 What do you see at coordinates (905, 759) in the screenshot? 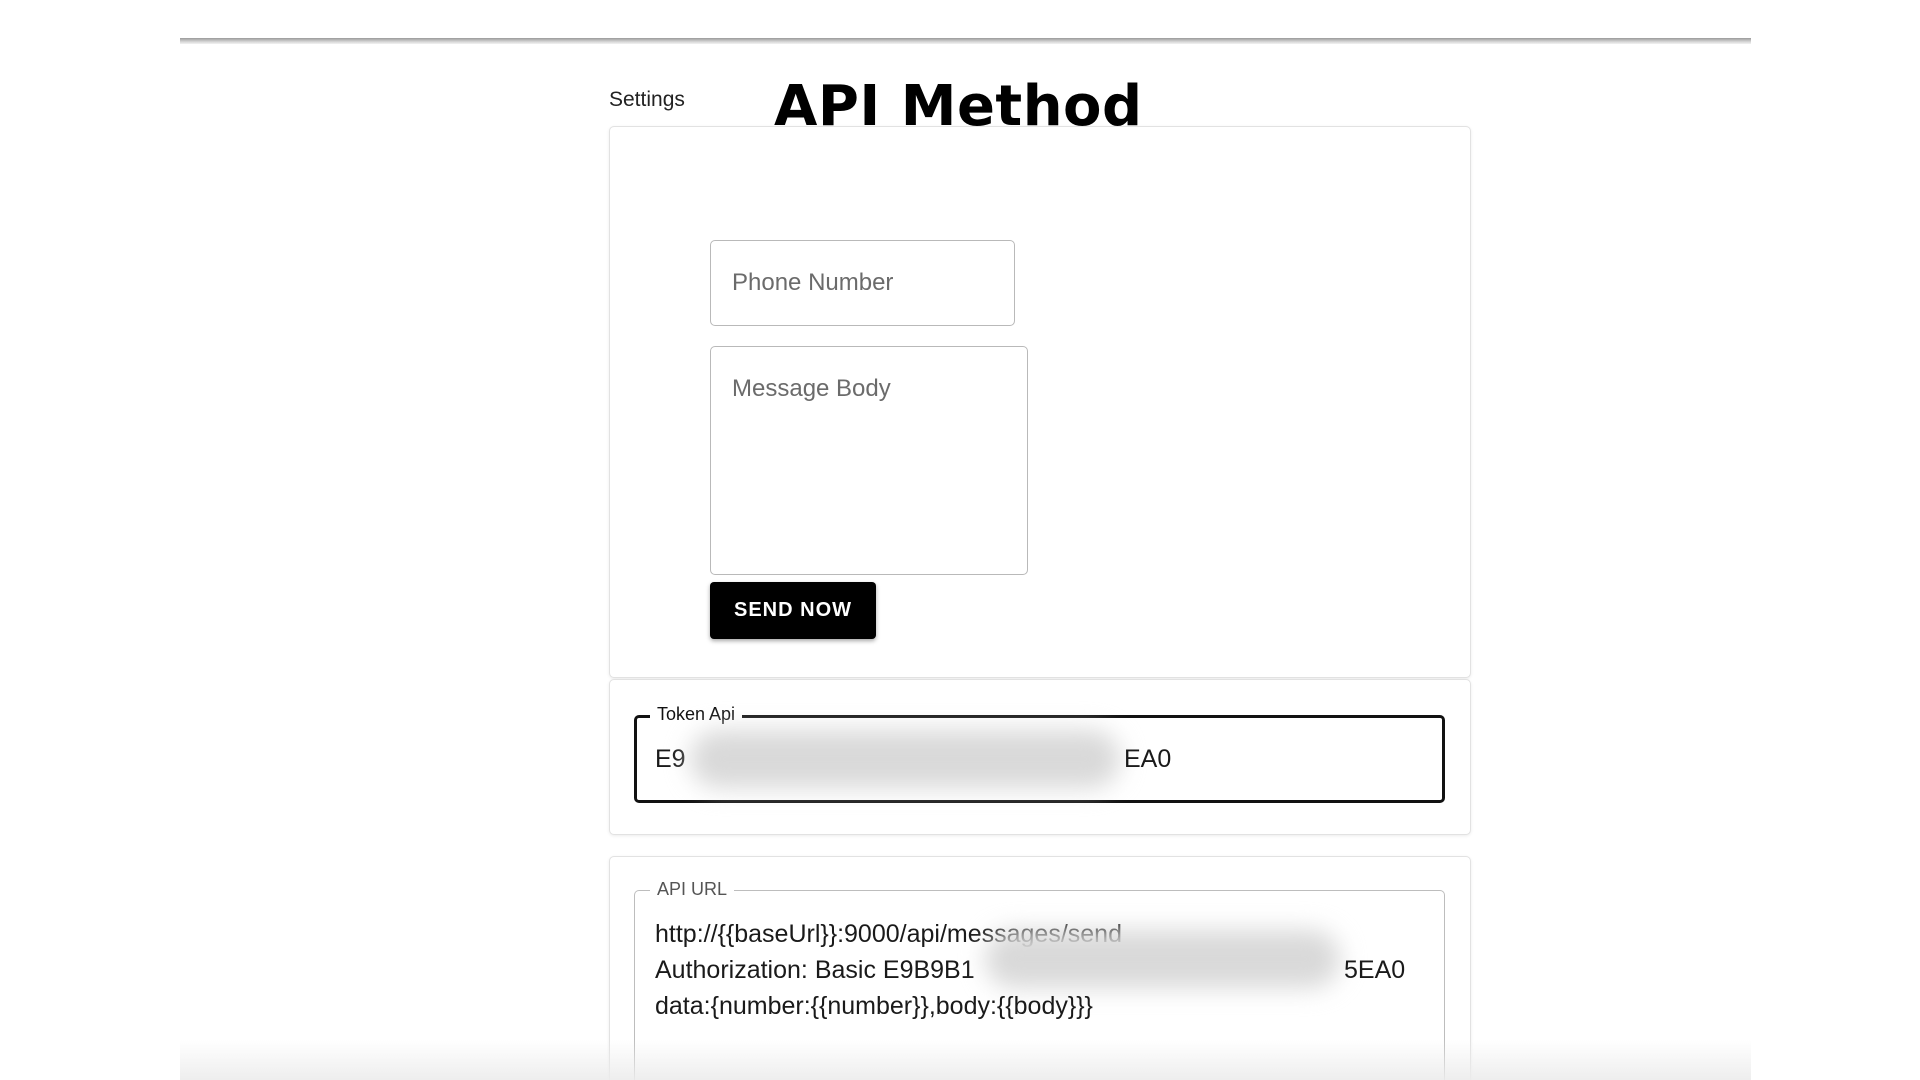
I see `token-redaction-blur` at bounding box center [905, 759].